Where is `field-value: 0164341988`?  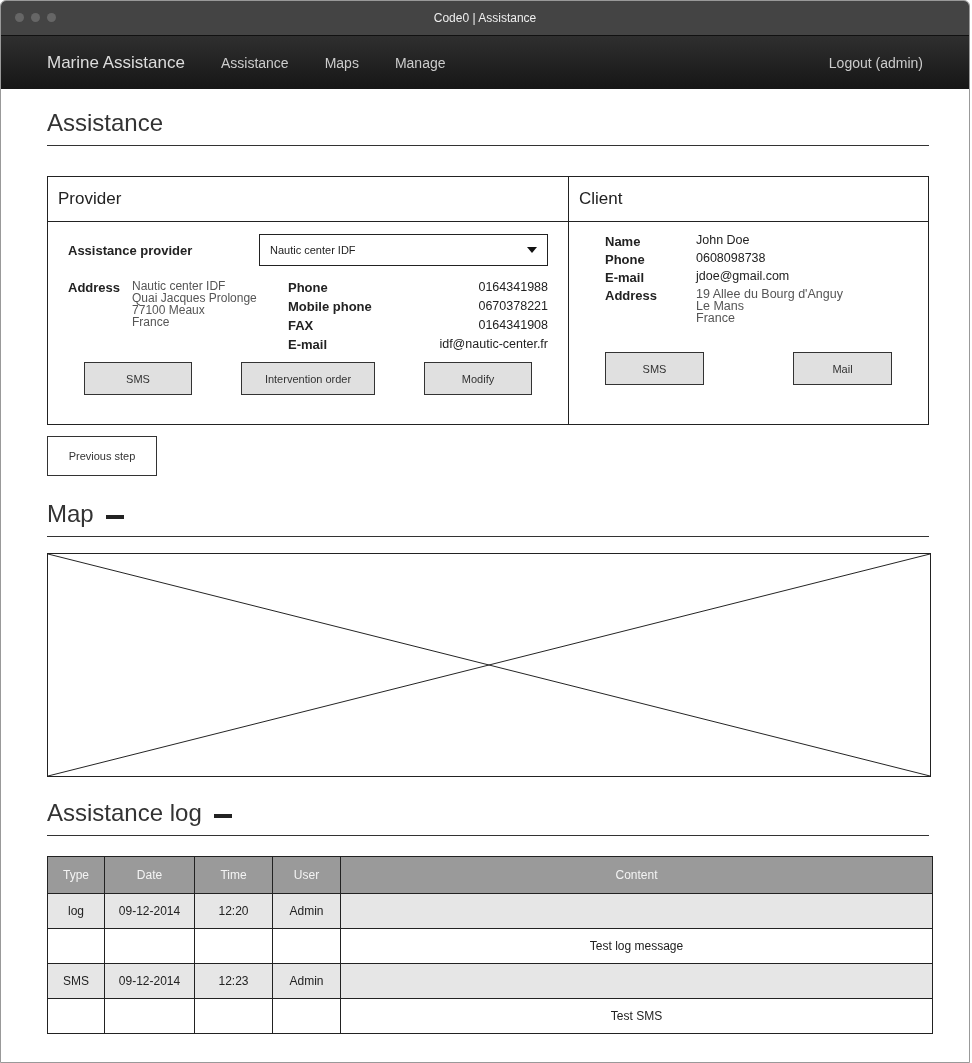 field-value: 0164341988 is located at coordinates (512, 287).